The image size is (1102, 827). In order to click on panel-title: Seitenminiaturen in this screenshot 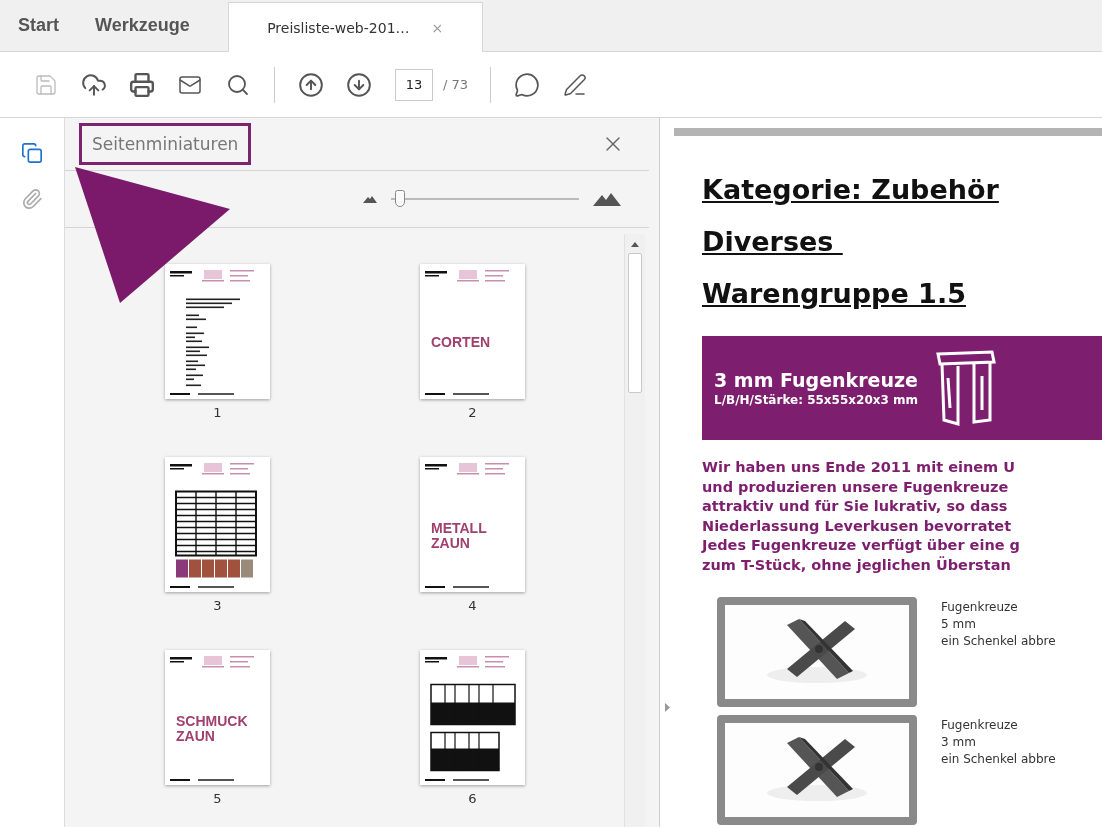, I will do `click(165, 144)`.